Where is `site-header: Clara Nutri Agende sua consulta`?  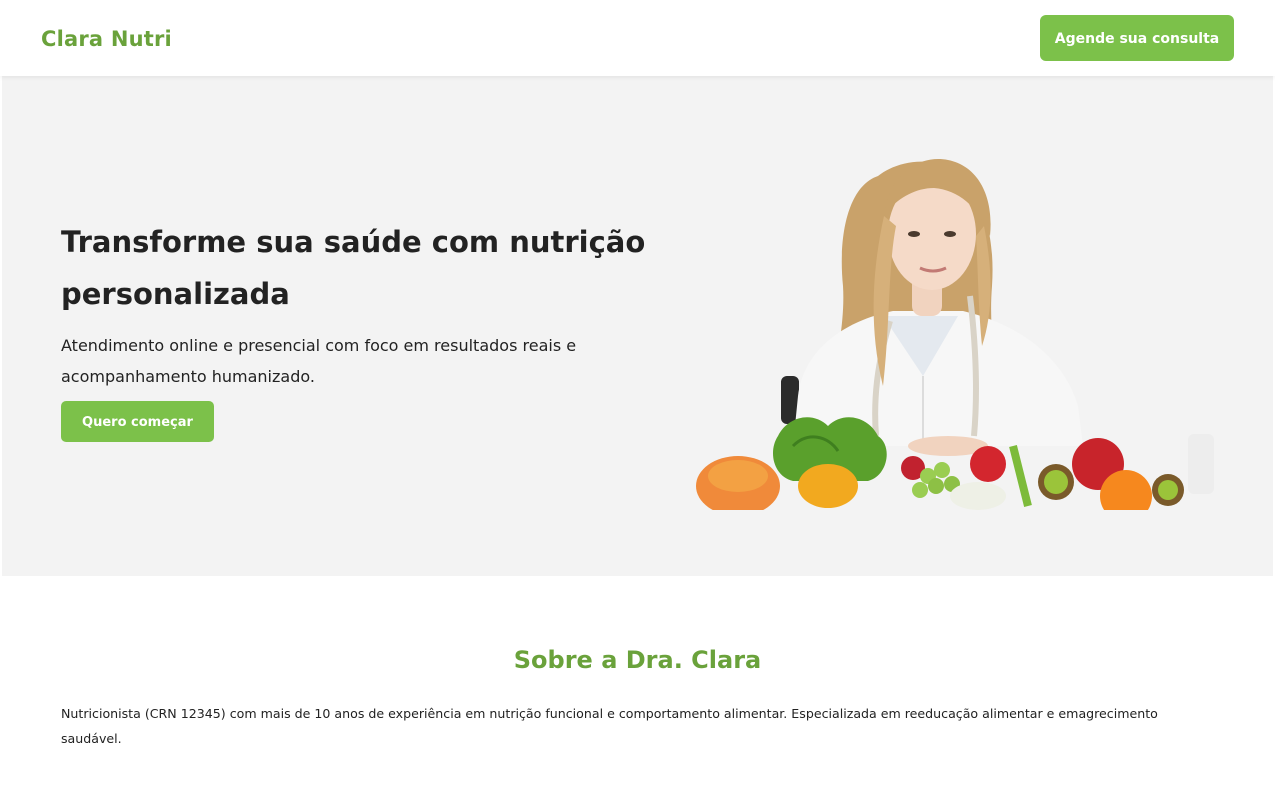
site-header: Clara Nutri Agende sua consulta is located at coordinates (637, 38).